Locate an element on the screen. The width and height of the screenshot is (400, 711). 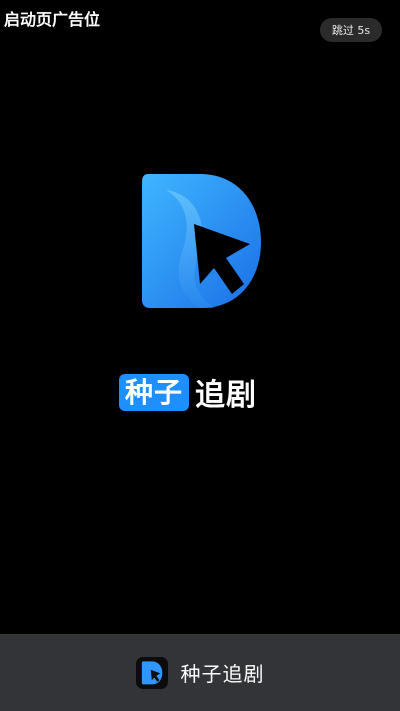
skip-button: 跳过 5s is located at coordinates (351, 30).